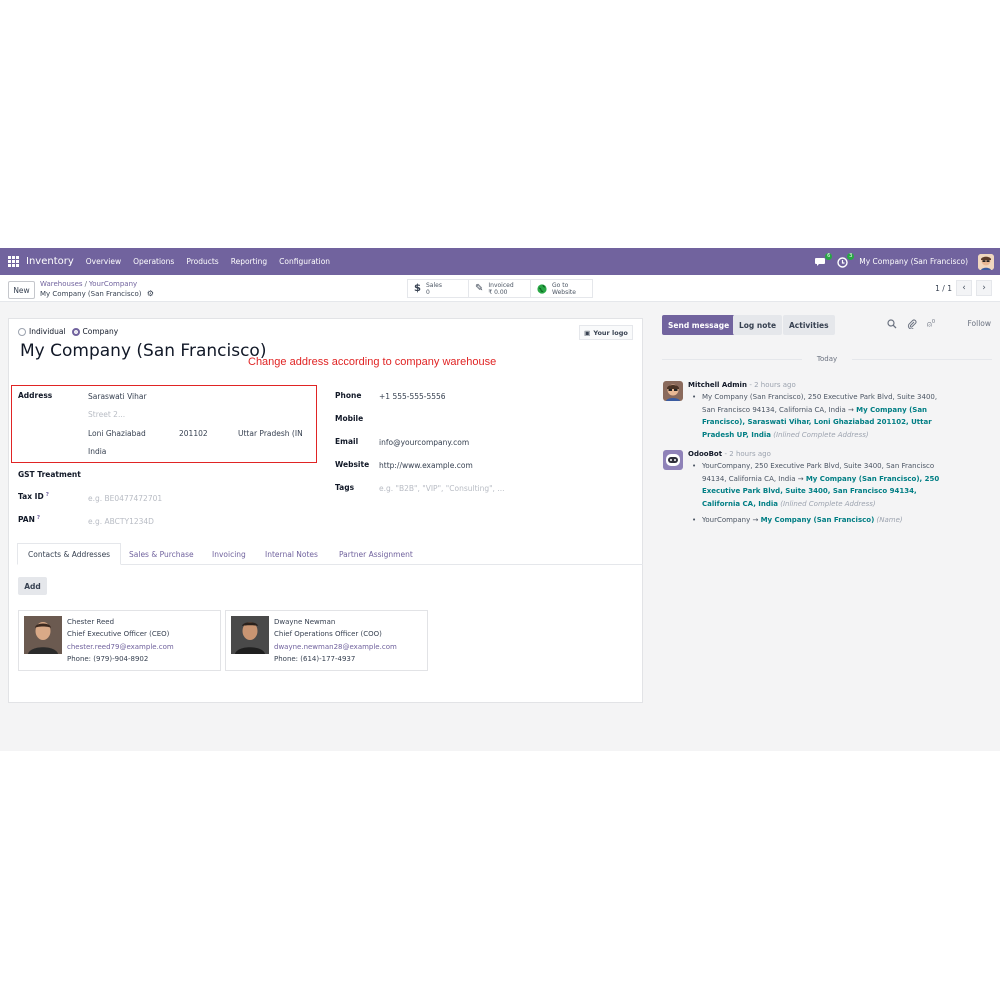 The width and height of the screenshot is (1000, 1000). Describe the element at coordinates (304, 261) in the screenshot. I see `menu-configuration: Configuration` at that location.